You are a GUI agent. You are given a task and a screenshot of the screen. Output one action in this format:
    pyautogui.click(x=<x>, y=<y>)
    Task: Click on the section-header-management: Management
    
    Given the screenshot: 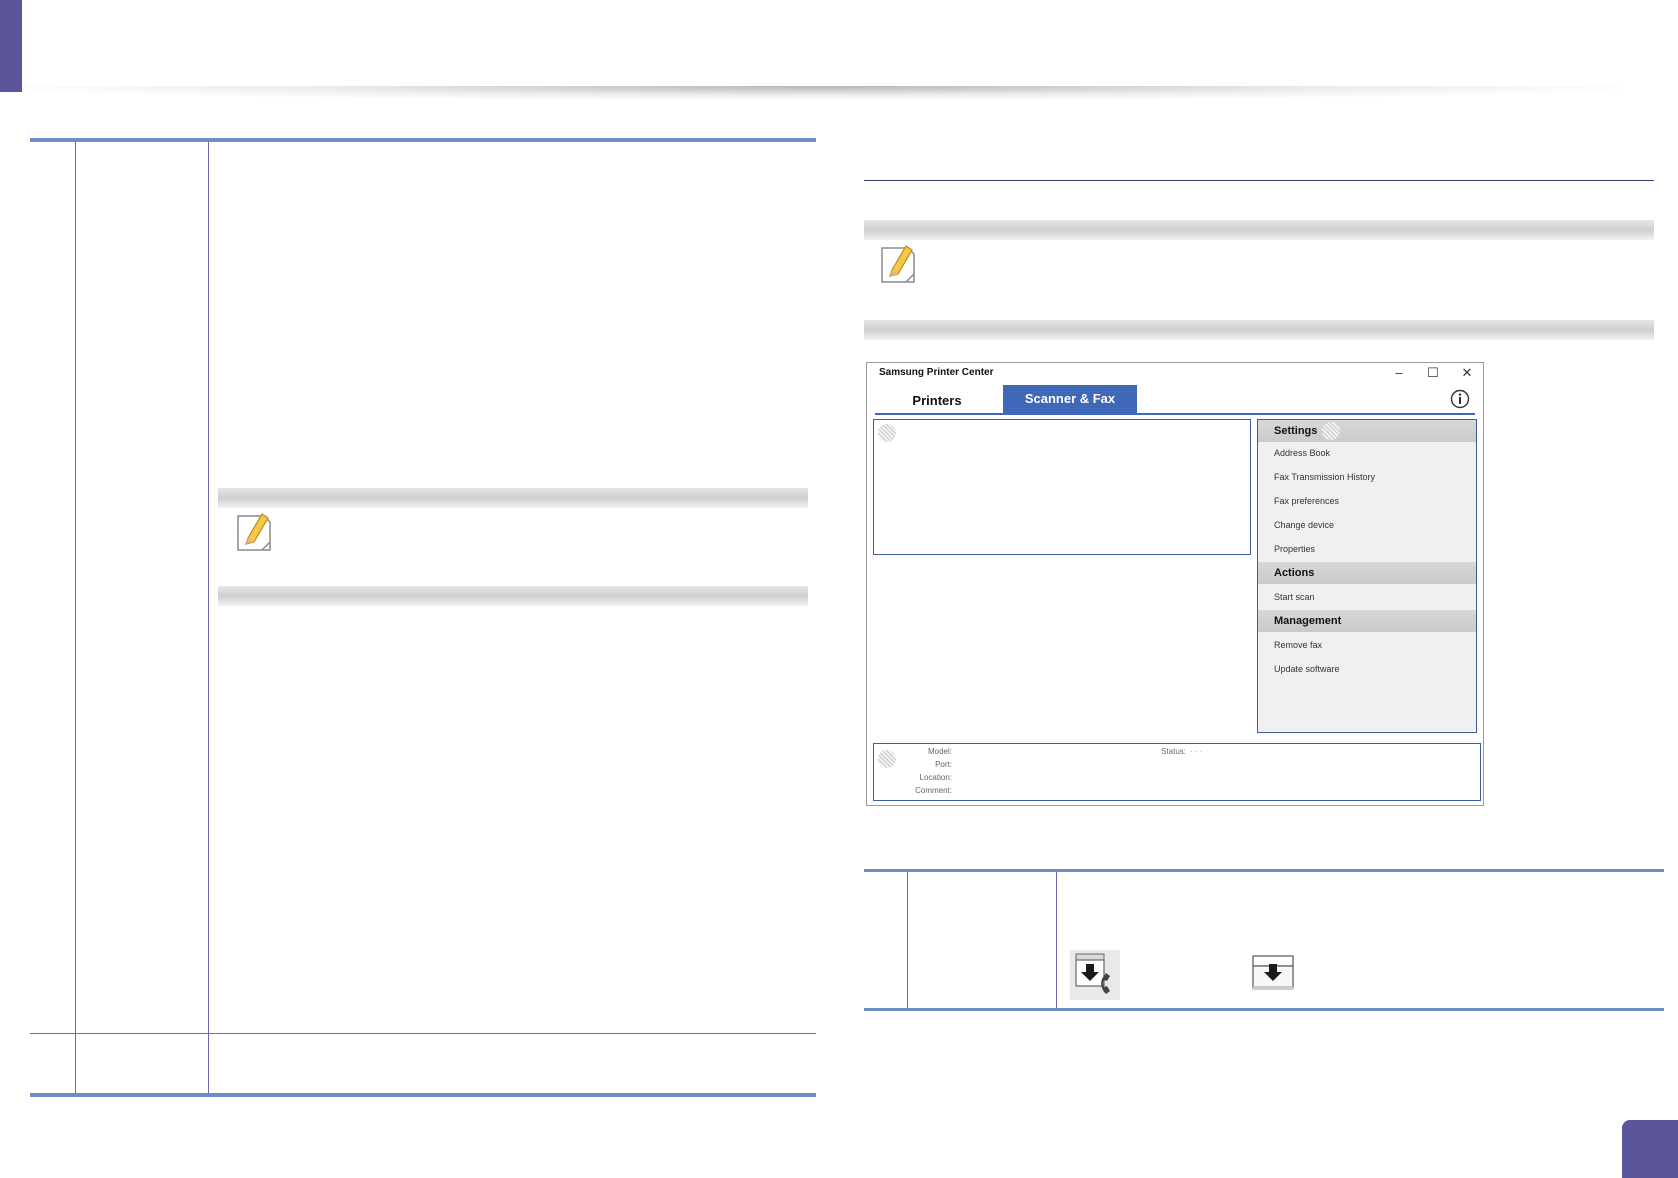 What is the action you would take?
    pyautogui.click(x=1367, y=621)
    